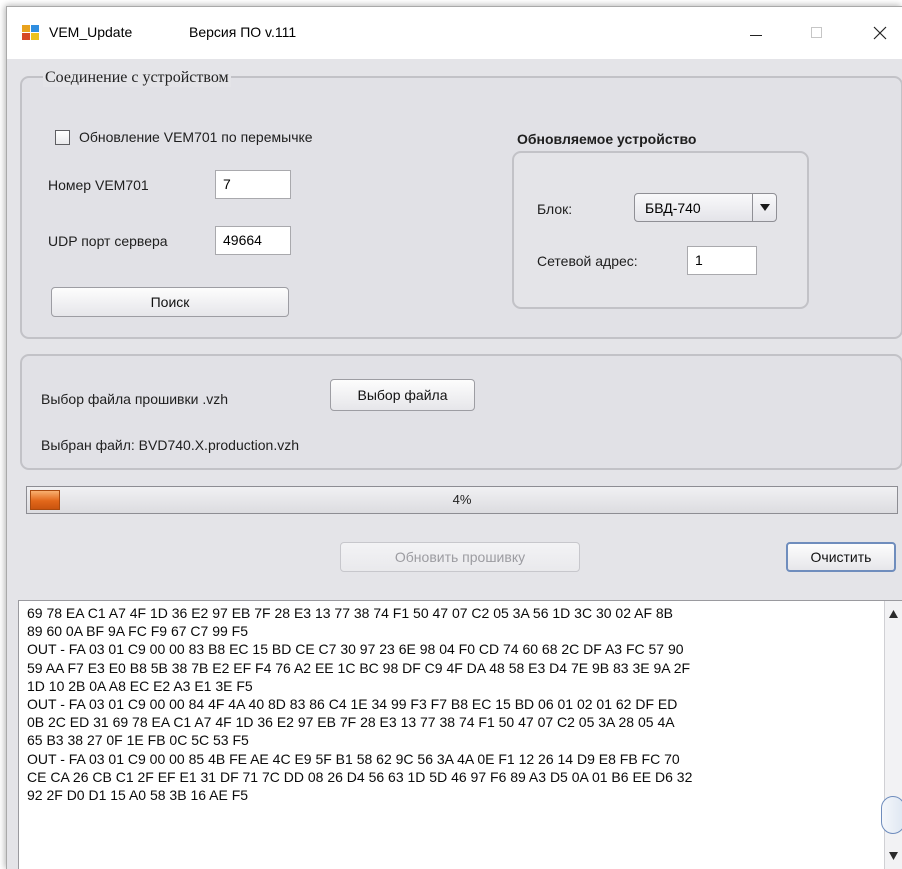  I want to click on app-icon, so click(30, 33).